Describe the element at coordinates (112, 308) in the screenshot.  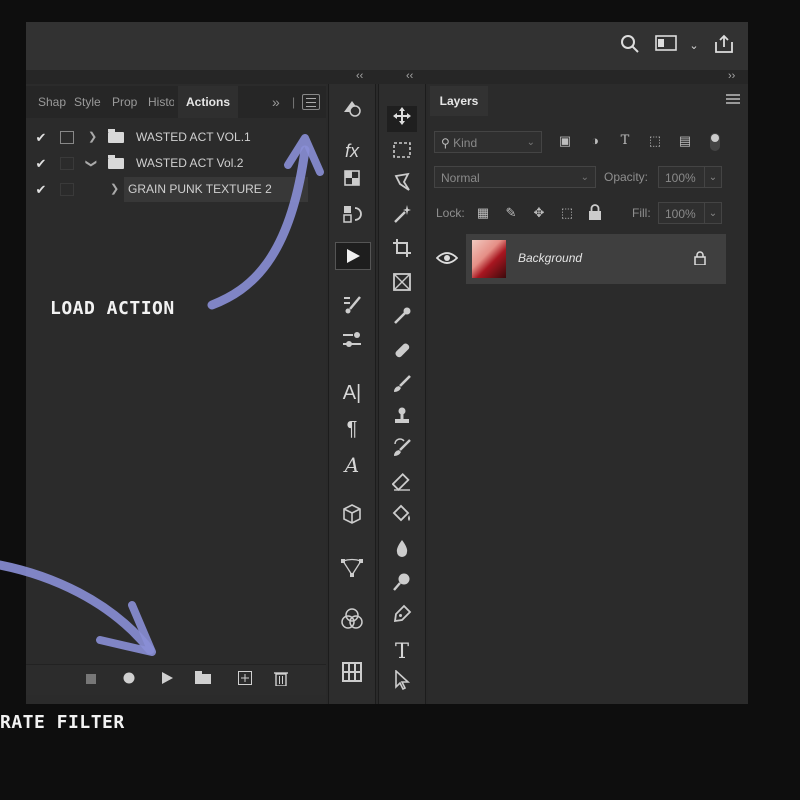
I see `load-action-annotation: LOAD ACTION` at that location.